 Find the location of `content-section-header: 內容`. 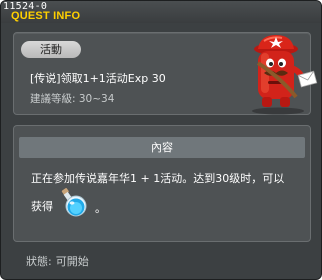

content-section-header: 內容 is located at coordinates (162, 147).